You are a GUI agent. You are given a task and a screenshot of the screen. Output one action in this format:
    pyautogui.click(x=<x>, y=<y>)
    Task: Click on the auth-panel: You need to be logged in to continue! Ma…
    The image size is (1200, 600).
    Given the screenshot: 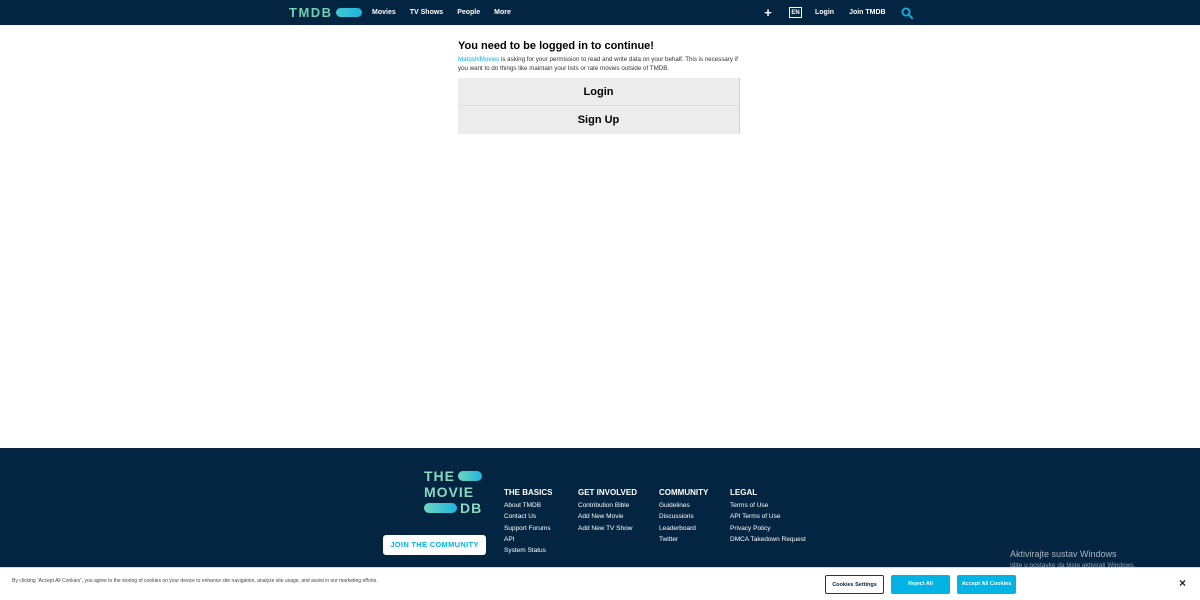 What is the action you would take?
    pyautogui.click(x=599, y=87)
    